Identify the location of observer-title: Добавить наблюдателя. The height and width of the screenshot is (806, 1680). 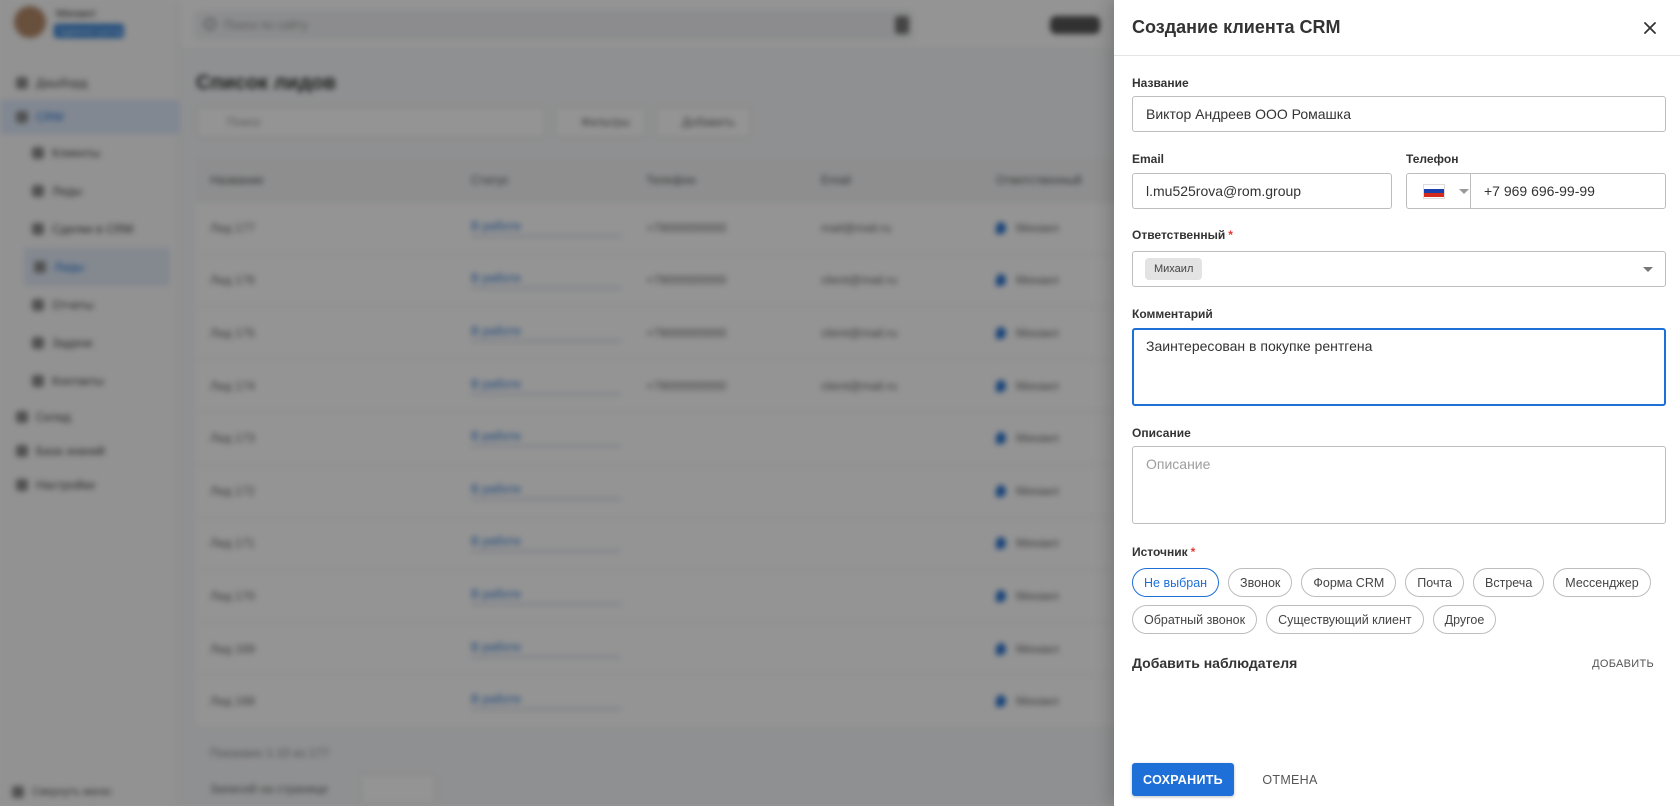
(1215, 663).